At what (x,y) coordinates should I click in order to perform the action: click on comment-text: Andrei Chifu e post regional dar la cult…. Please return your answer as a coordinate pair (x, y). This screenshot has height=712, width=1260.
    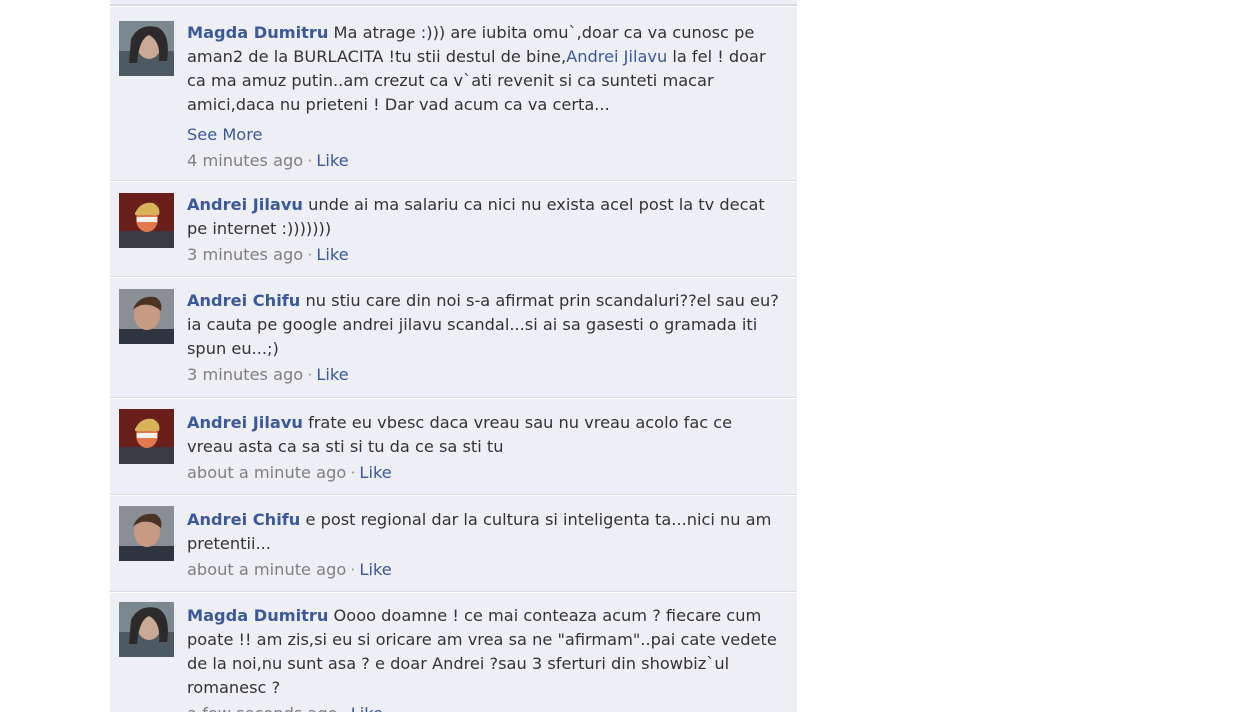
    Looking at the image, I should click on (483, 532).